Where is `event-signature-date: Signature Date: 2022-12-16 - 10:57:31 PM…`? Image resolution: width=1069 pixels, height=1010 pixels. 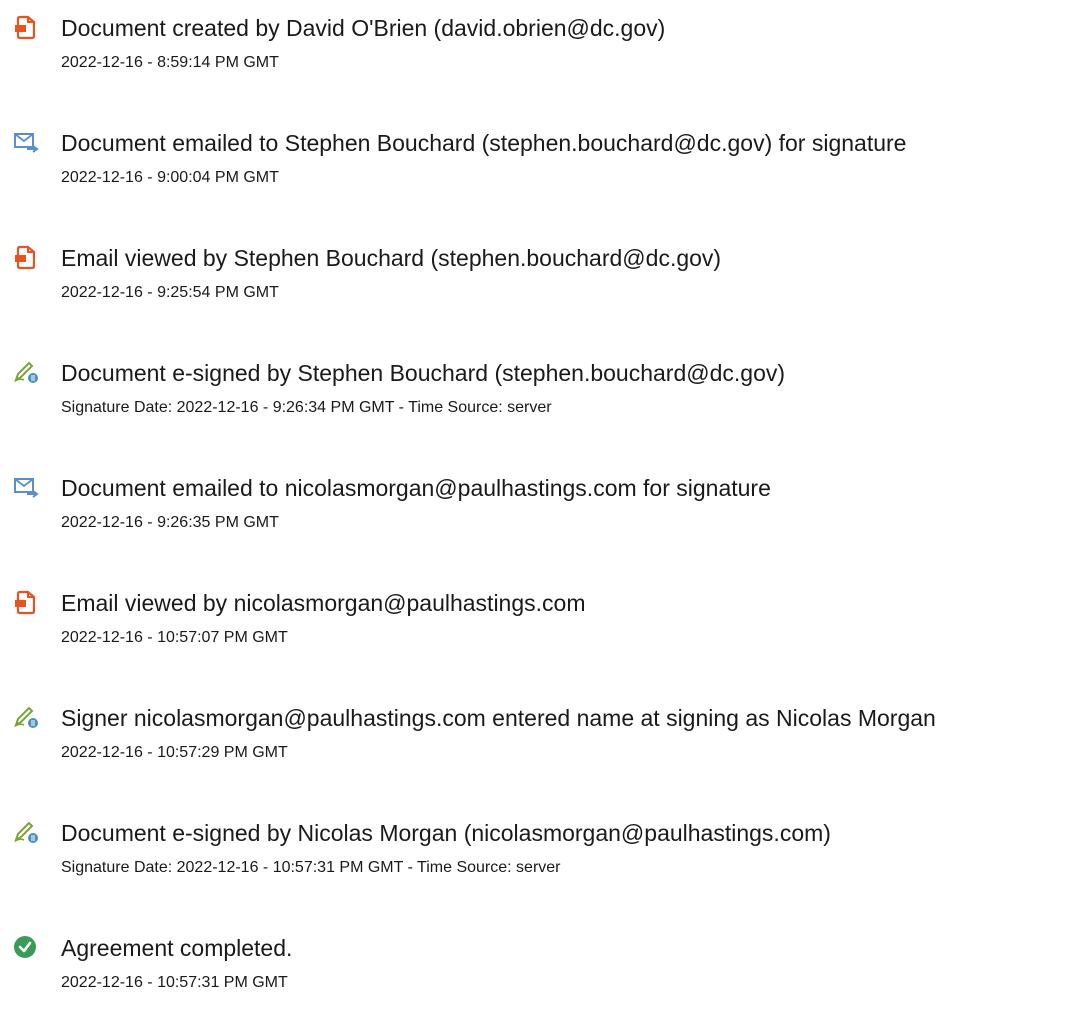 event-signature-date: Signature Date: 2022-12-16 - 10:57:31 PM… is located at coordinates (311, 867).